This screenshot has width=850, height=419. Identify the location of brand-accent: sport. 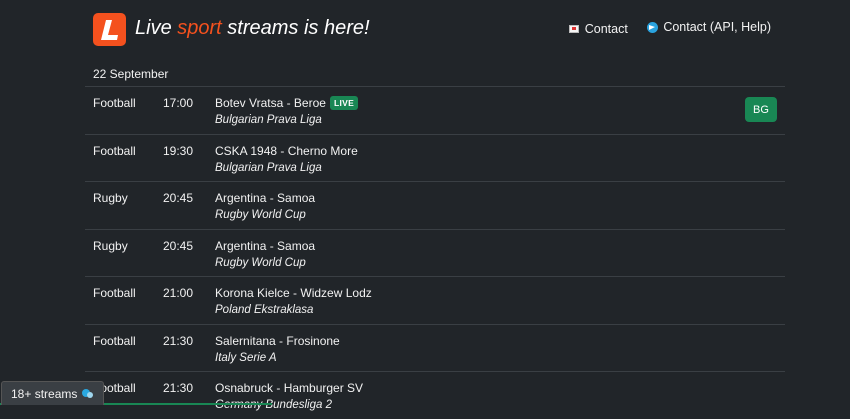
(199, 28).